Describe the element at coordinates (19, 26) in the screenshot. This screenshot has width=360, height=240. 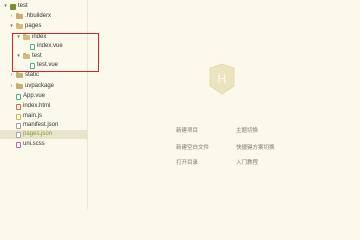
I see `folder-open-icon` at that location.